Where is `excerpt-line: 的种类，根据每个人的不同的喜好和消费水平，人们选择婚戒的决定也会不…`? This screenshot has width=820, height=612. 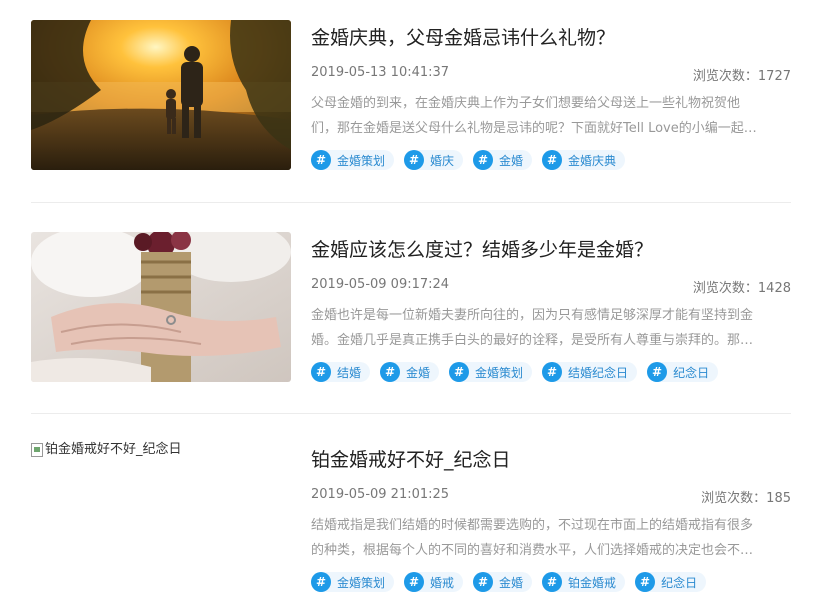
excerpt-line: 的种类，根据每个人的不同的喜好和消费水平，人们选择婚戒的决定也会不… is located at coordinates (532, 550).